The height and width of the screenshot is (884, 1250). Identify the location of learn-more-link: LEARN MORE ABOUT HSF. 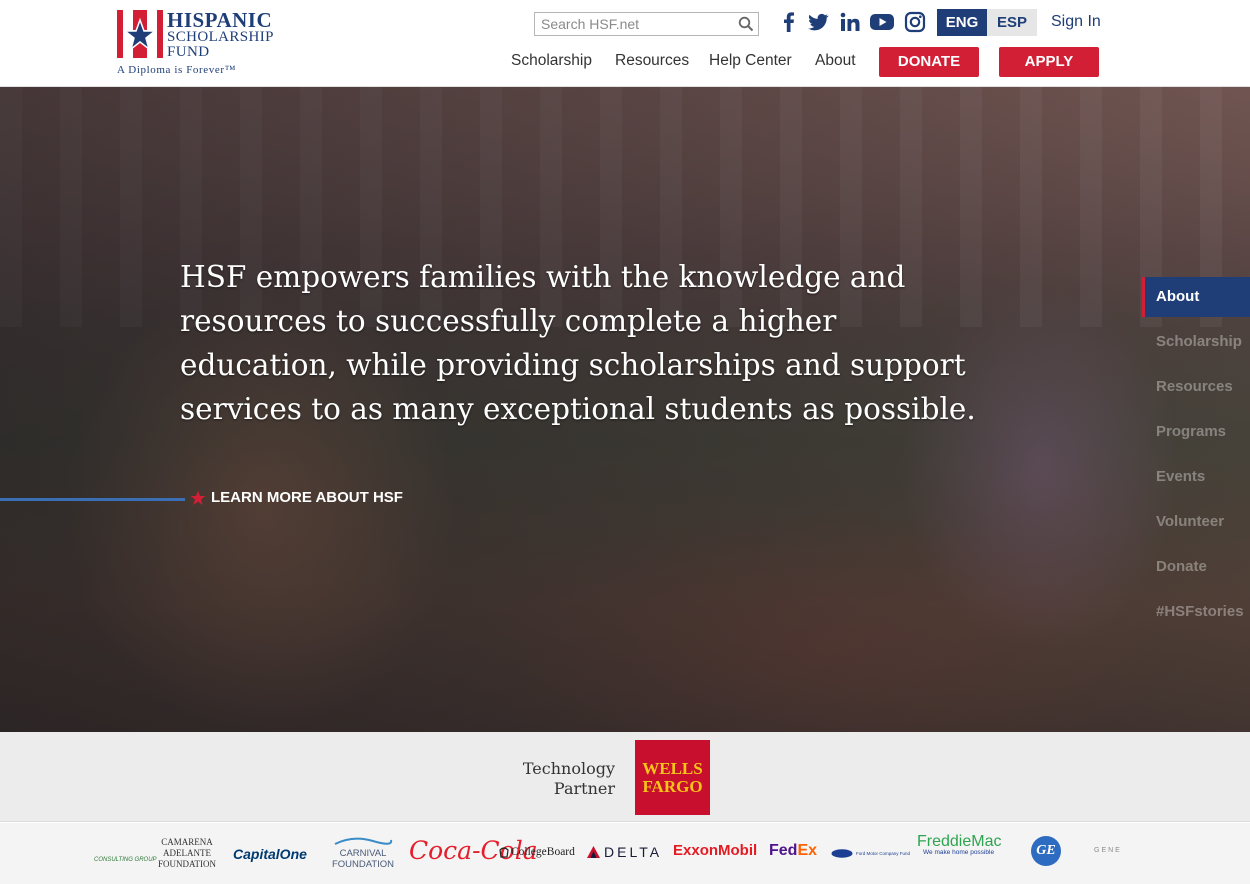
(296, 497).